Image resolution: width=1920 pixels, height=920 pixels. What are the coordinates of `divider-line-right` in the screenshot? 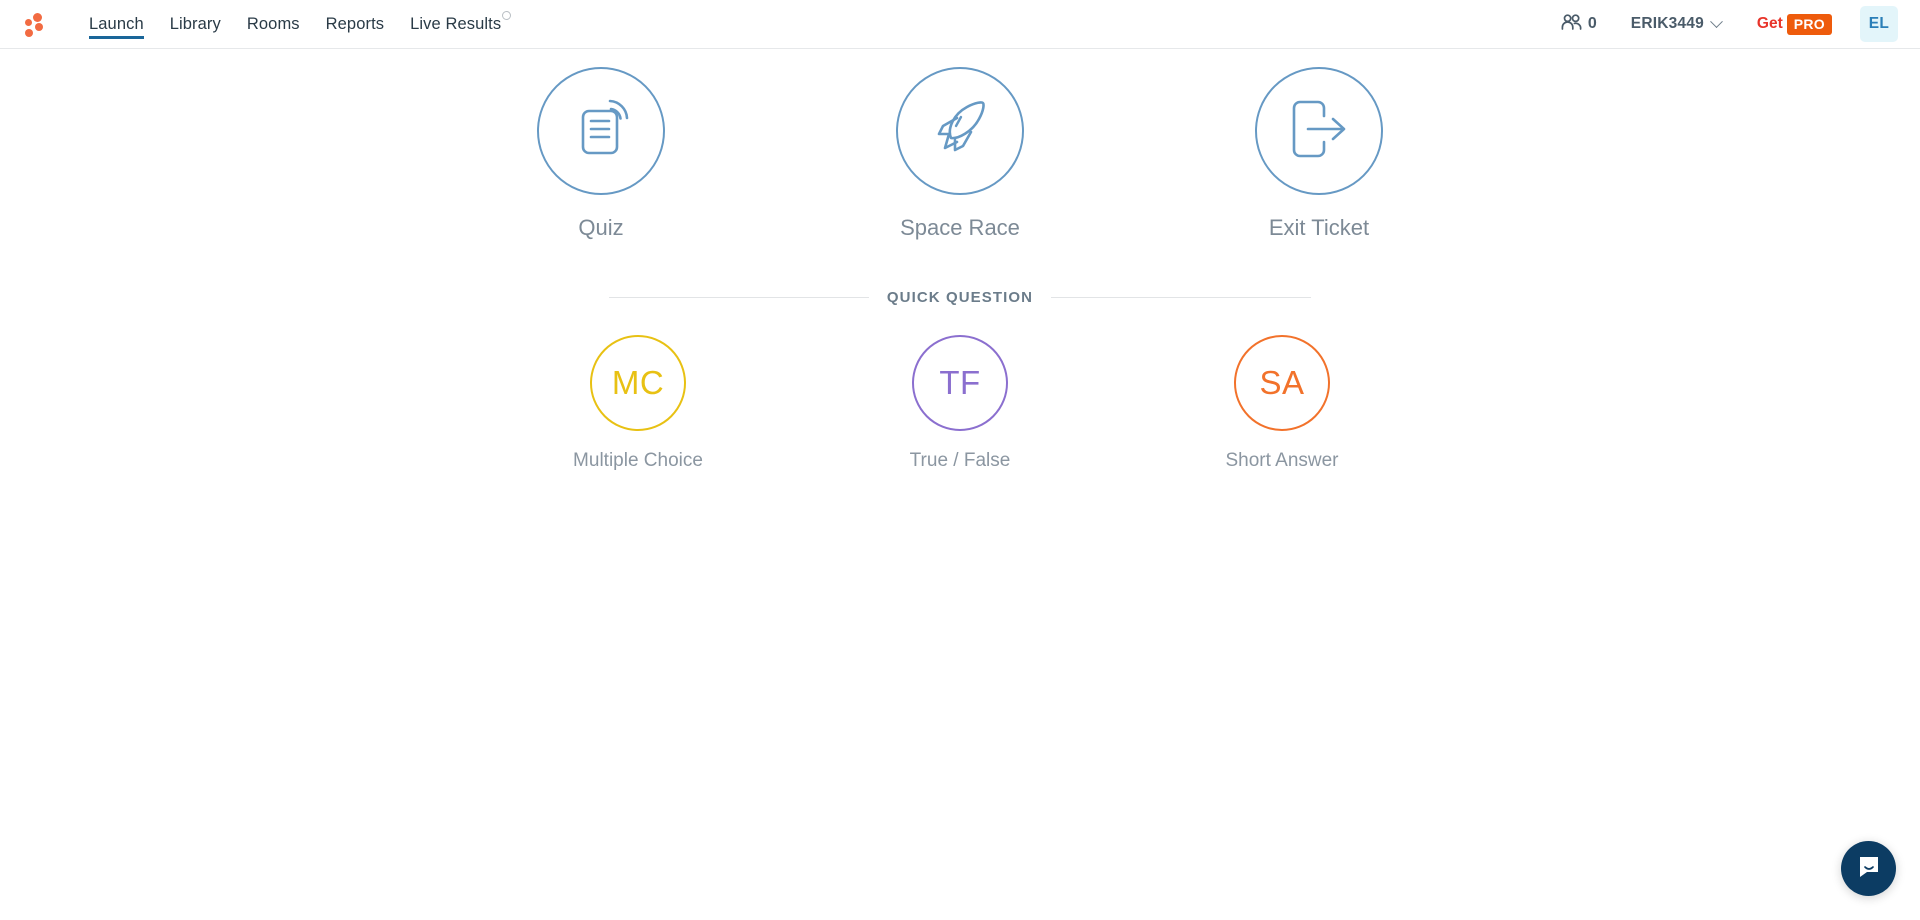 It's located at (1181, 297).